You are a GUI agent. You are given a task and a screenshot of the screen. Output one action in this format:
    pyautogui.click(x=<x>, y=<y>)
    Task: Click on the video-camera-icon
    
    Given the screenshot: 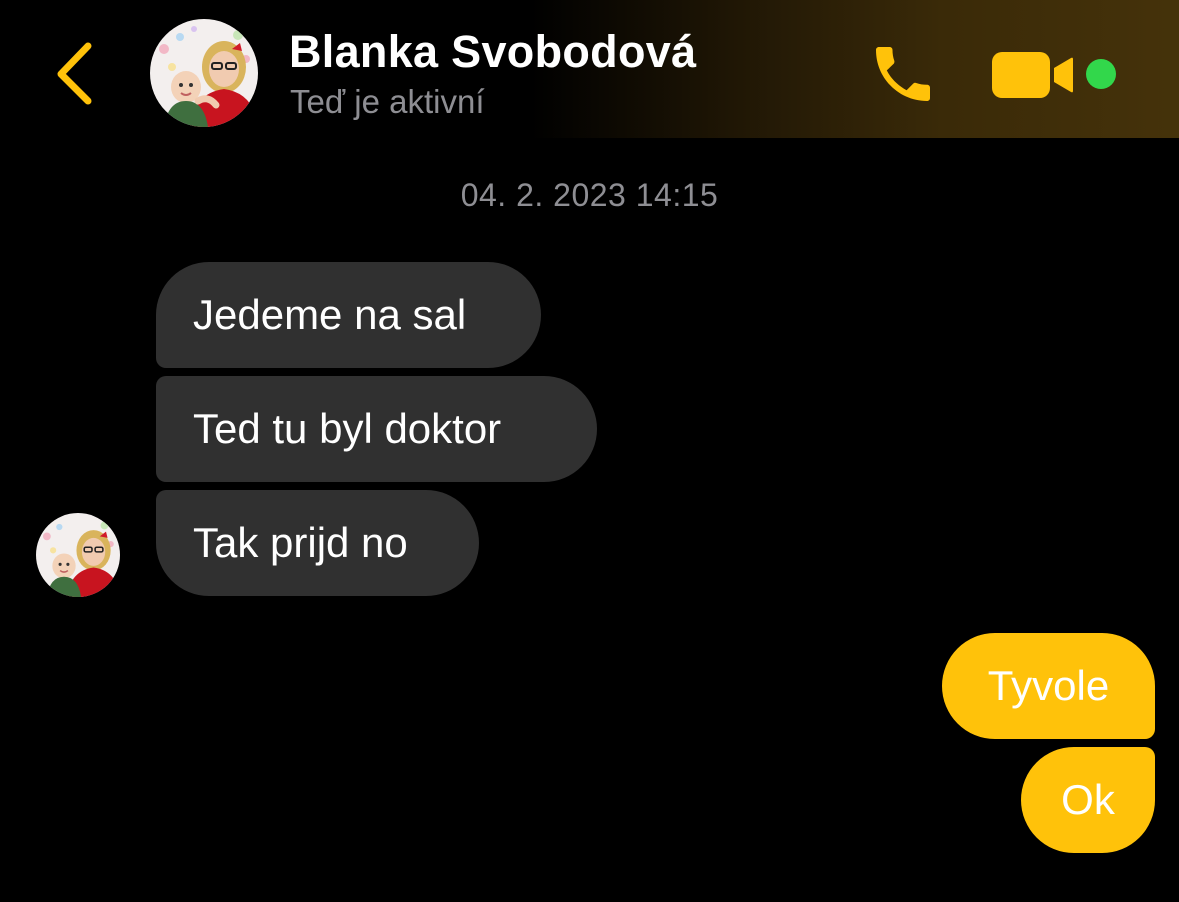 What is the action you would take?
    pyautogui.click(x=1032, y=75)
    